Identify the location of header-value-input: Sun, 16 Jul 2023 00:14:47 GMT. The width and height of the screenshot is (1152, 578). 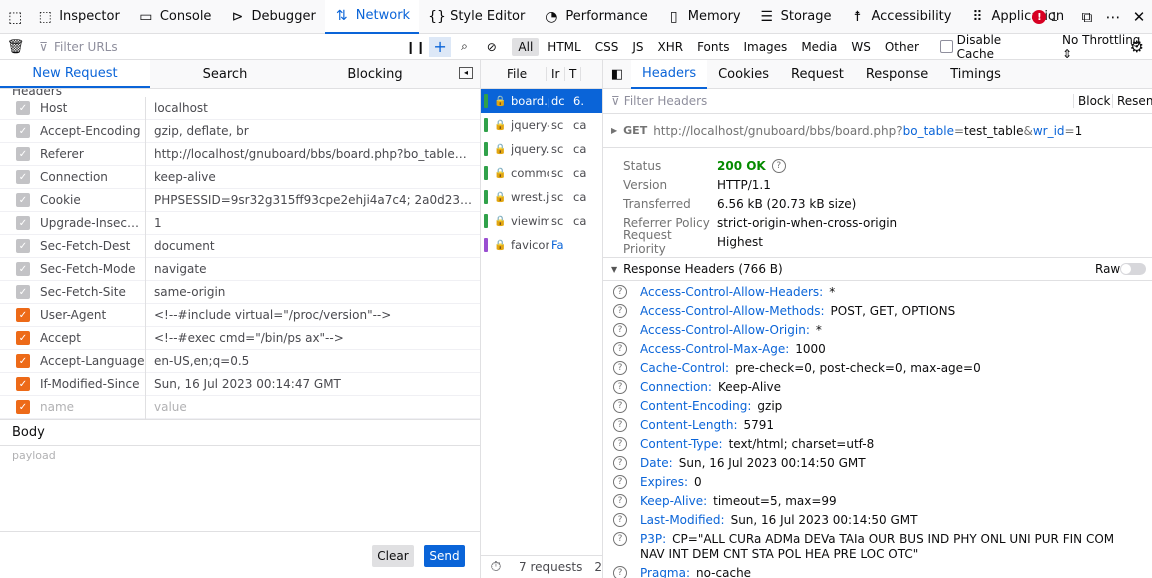
(314, 384).